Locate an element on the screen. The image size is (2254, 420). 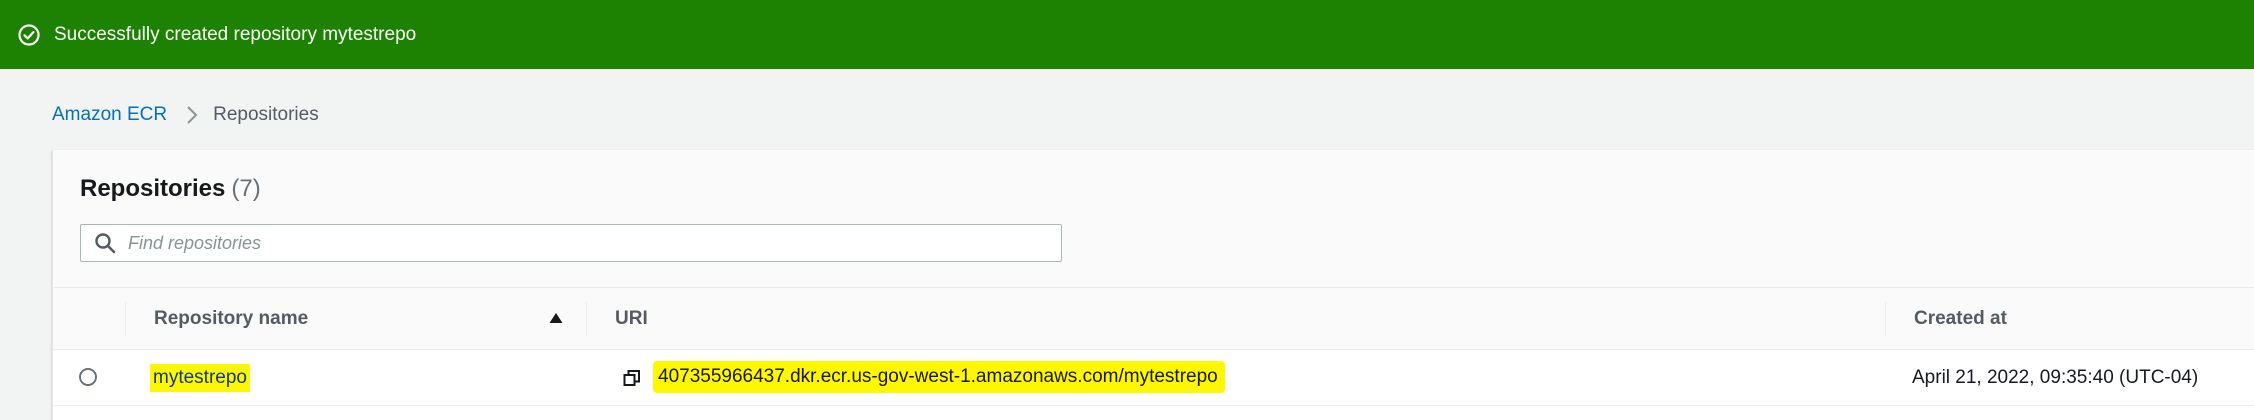
search-box is located at coordinates (571, 243).